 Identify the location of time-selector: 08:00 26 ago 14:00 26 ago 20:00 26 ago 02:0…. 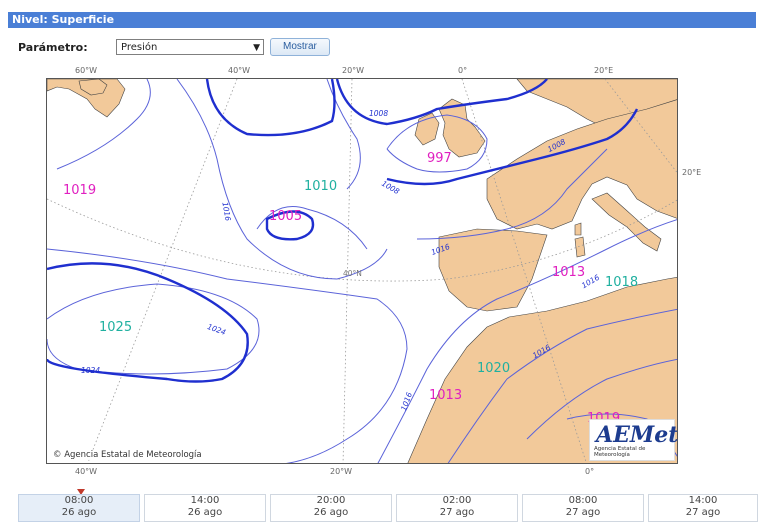
(388, 509).